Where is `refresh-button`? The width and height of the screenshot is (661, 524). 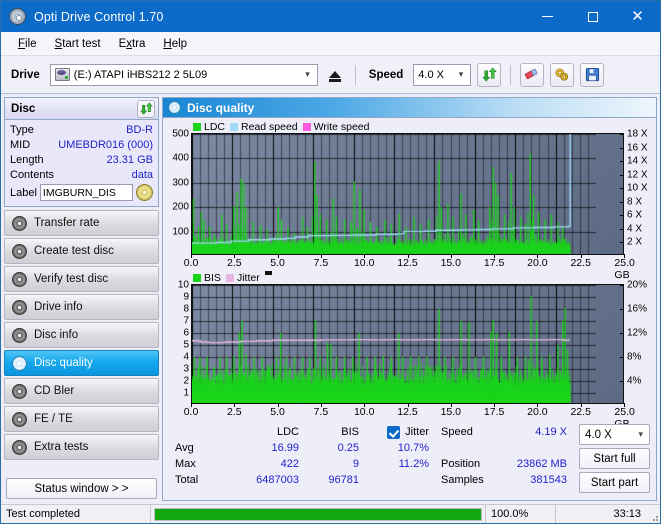
refresh-button is located at coordinates (489, 74).